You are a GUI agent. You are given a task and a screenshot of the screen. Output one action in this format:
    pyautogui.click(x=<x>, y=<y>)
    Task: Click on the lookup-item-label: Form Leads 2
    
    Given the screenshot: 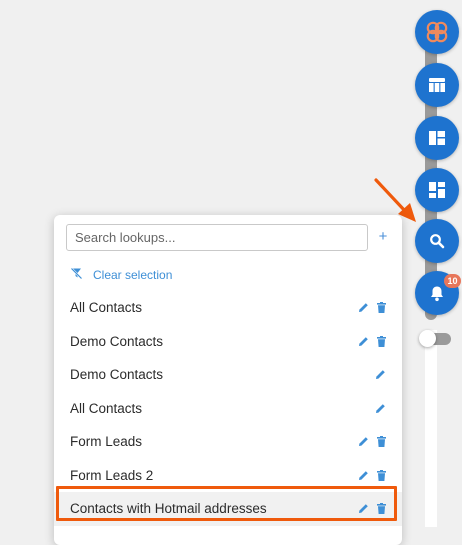 What is the action you would take?
    pyautogui.click(x=112, y=475)
    